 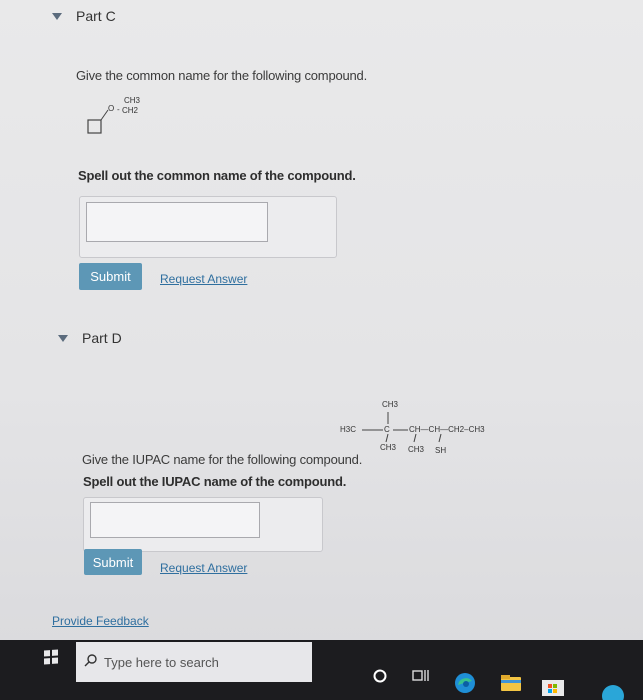 I want to click on search-icon, so click(x=90, y=660).